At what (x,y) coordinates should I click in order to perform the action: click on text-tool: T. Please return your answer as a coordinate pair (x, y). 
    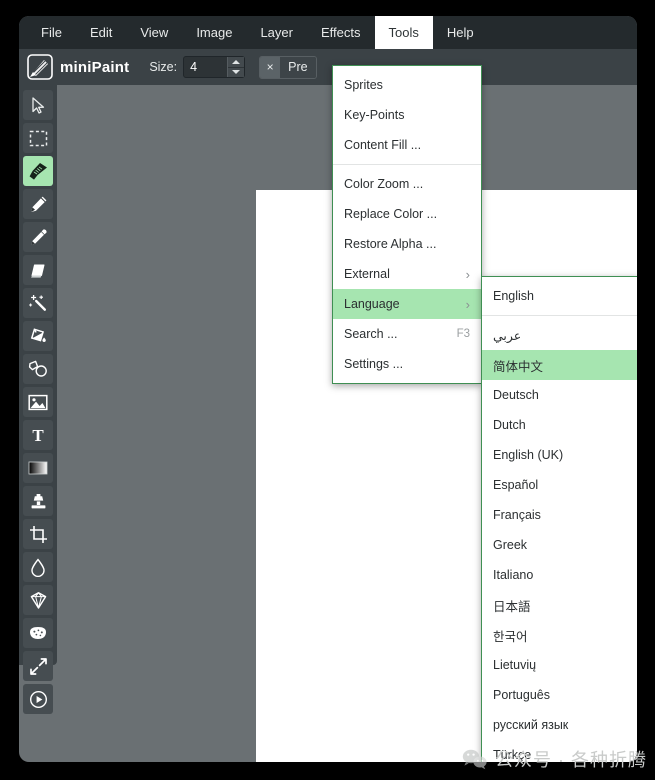
    Looking at the image, I should click on (38, 435).